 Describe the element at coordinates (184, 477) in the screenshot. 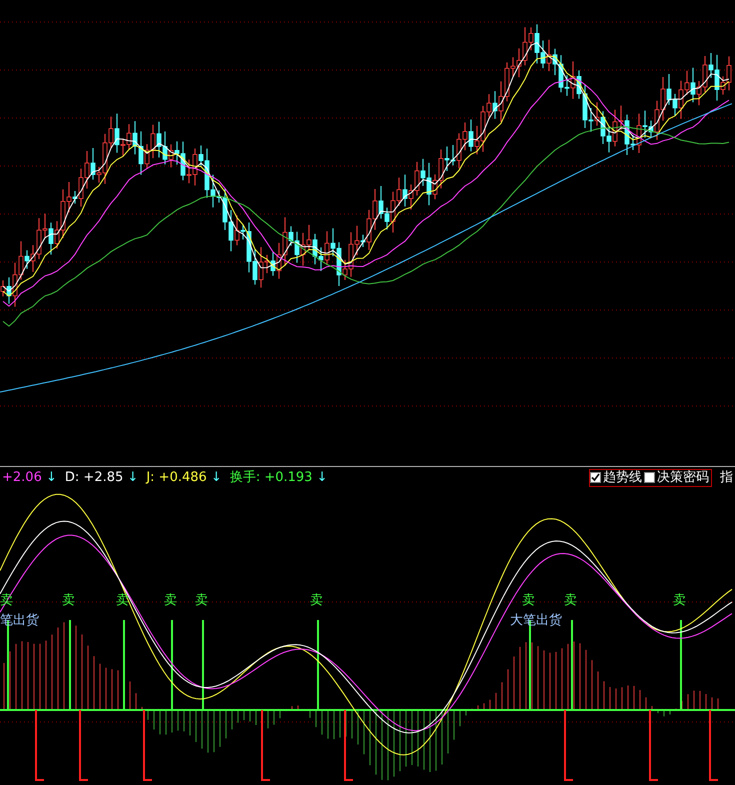

I see `indicator-value: J: +0.486 ↓` at that location.